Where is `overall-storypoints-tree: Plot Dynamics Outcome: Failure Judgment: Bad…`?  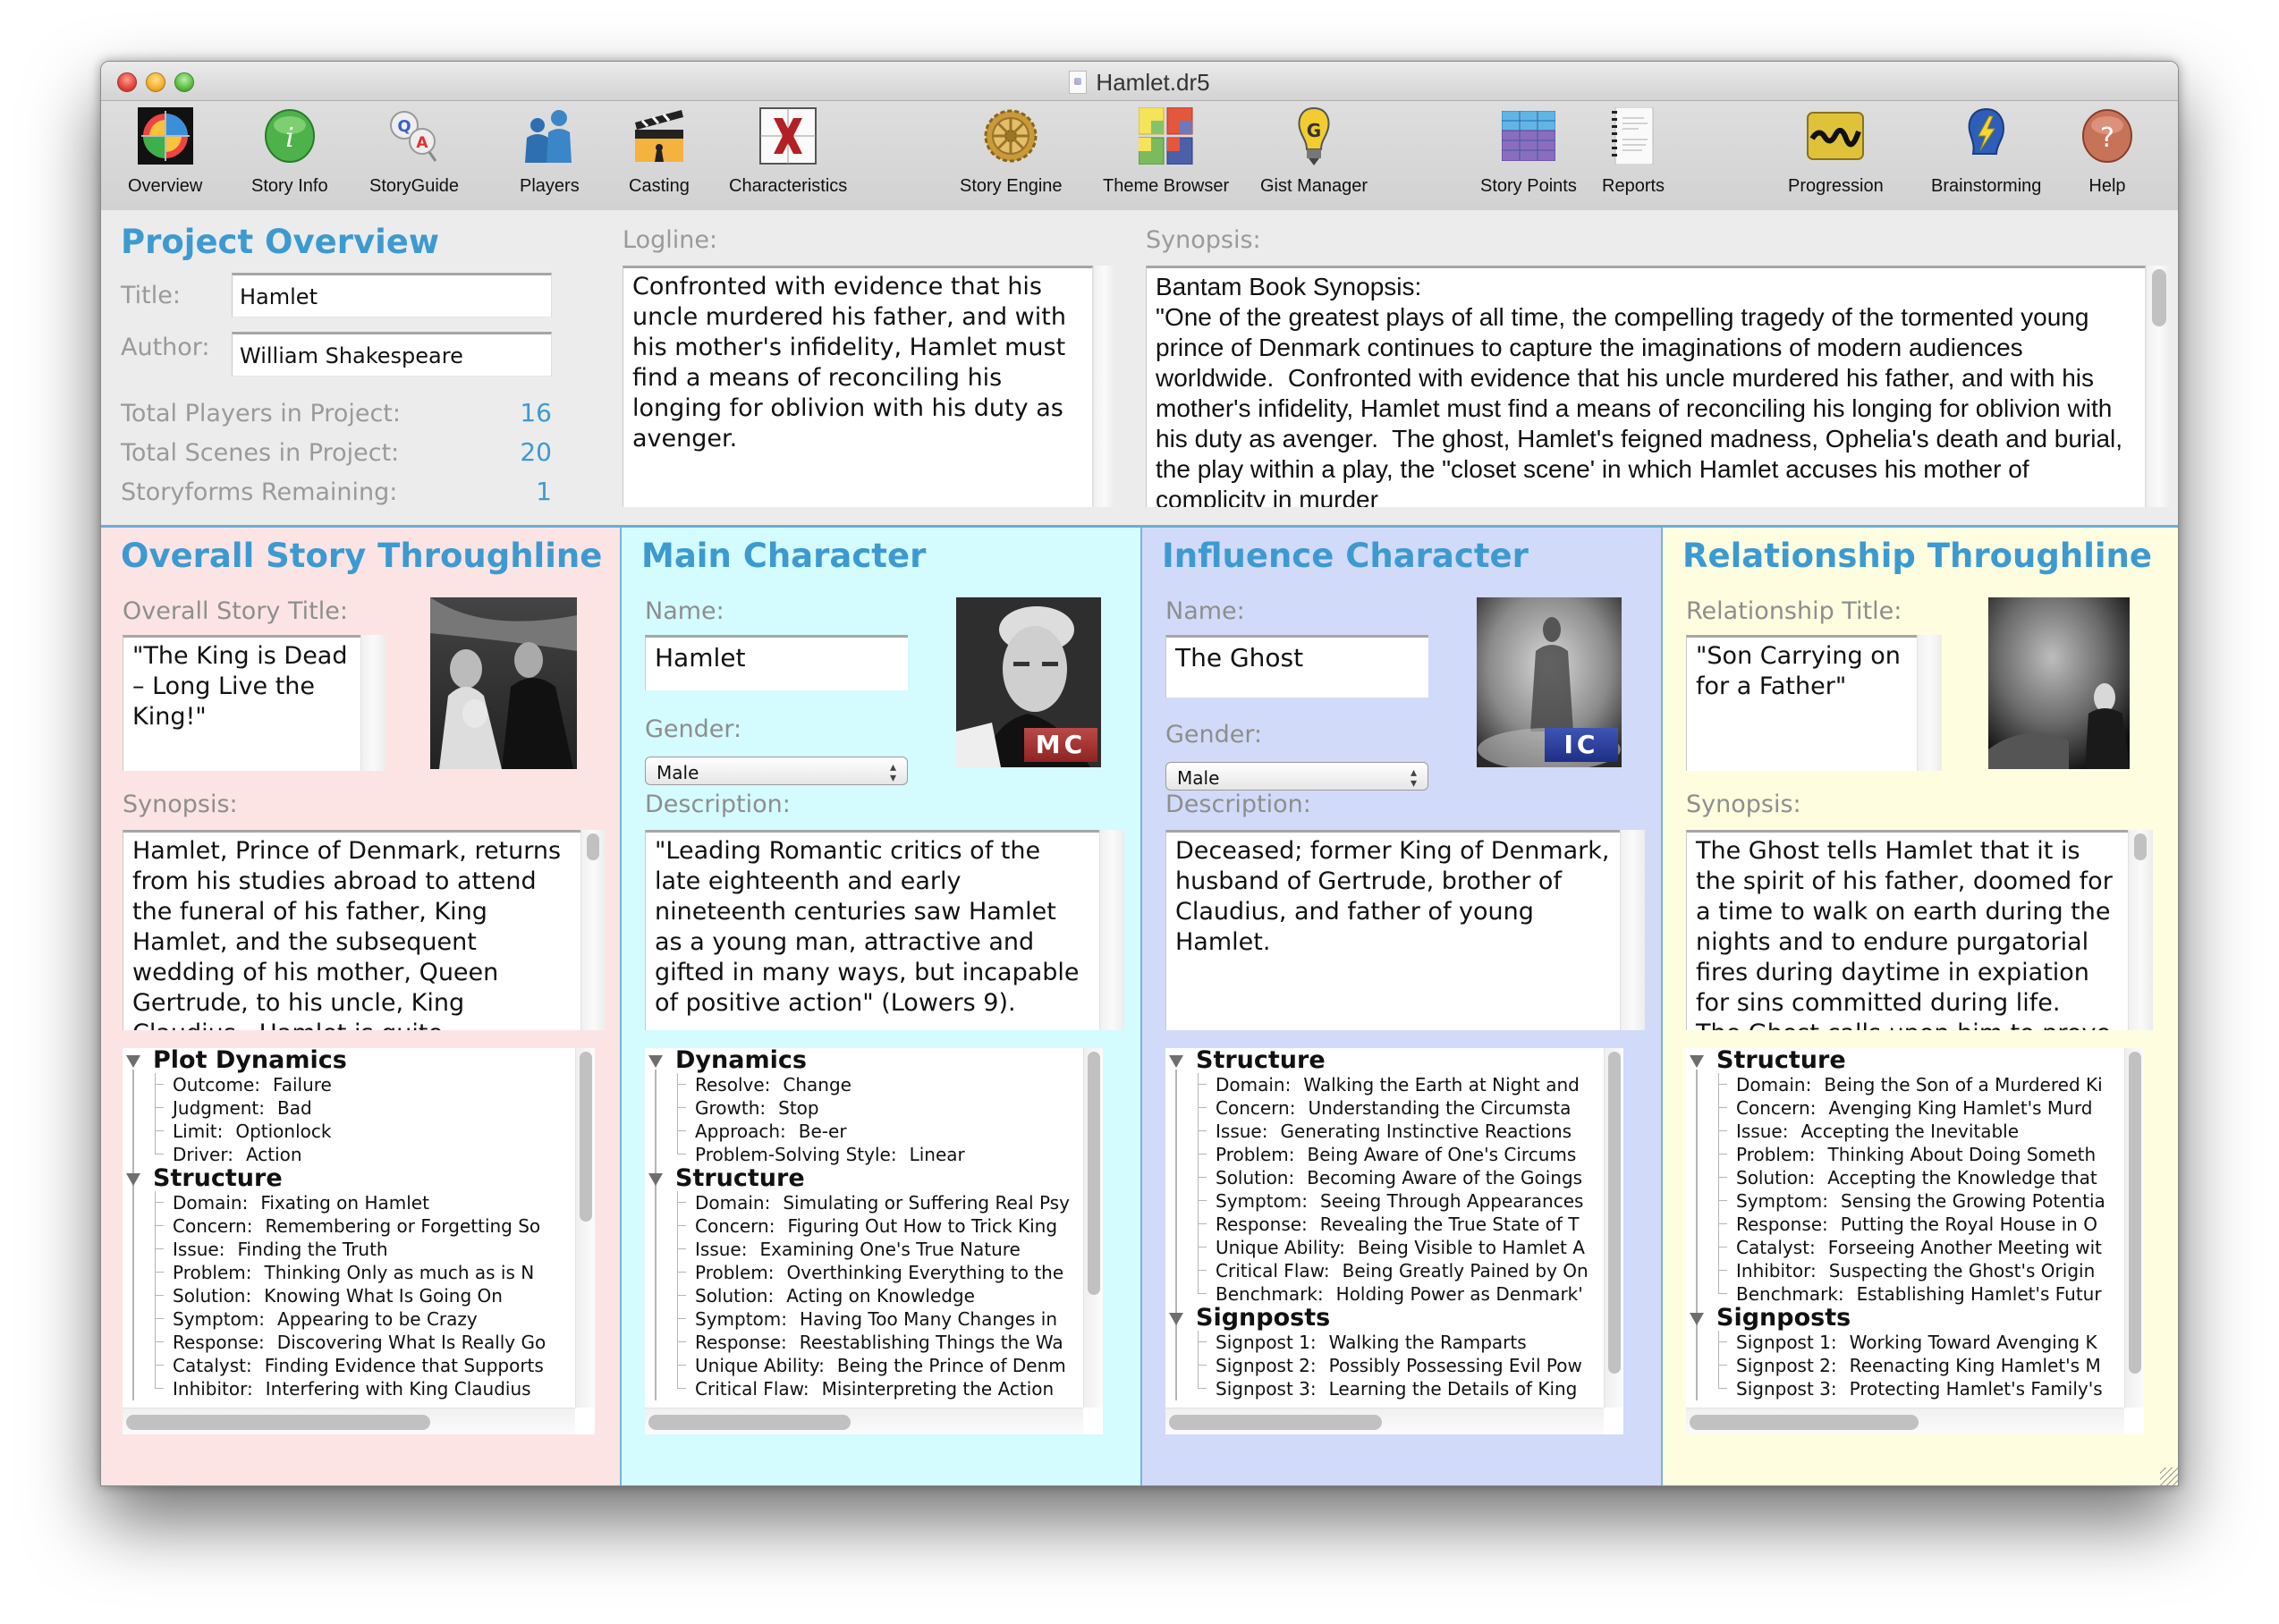
overall-storypoints-tree: Plot Dynamics Outcome: Failure Judgment: Bad… is located at coordinates (359, 1241).